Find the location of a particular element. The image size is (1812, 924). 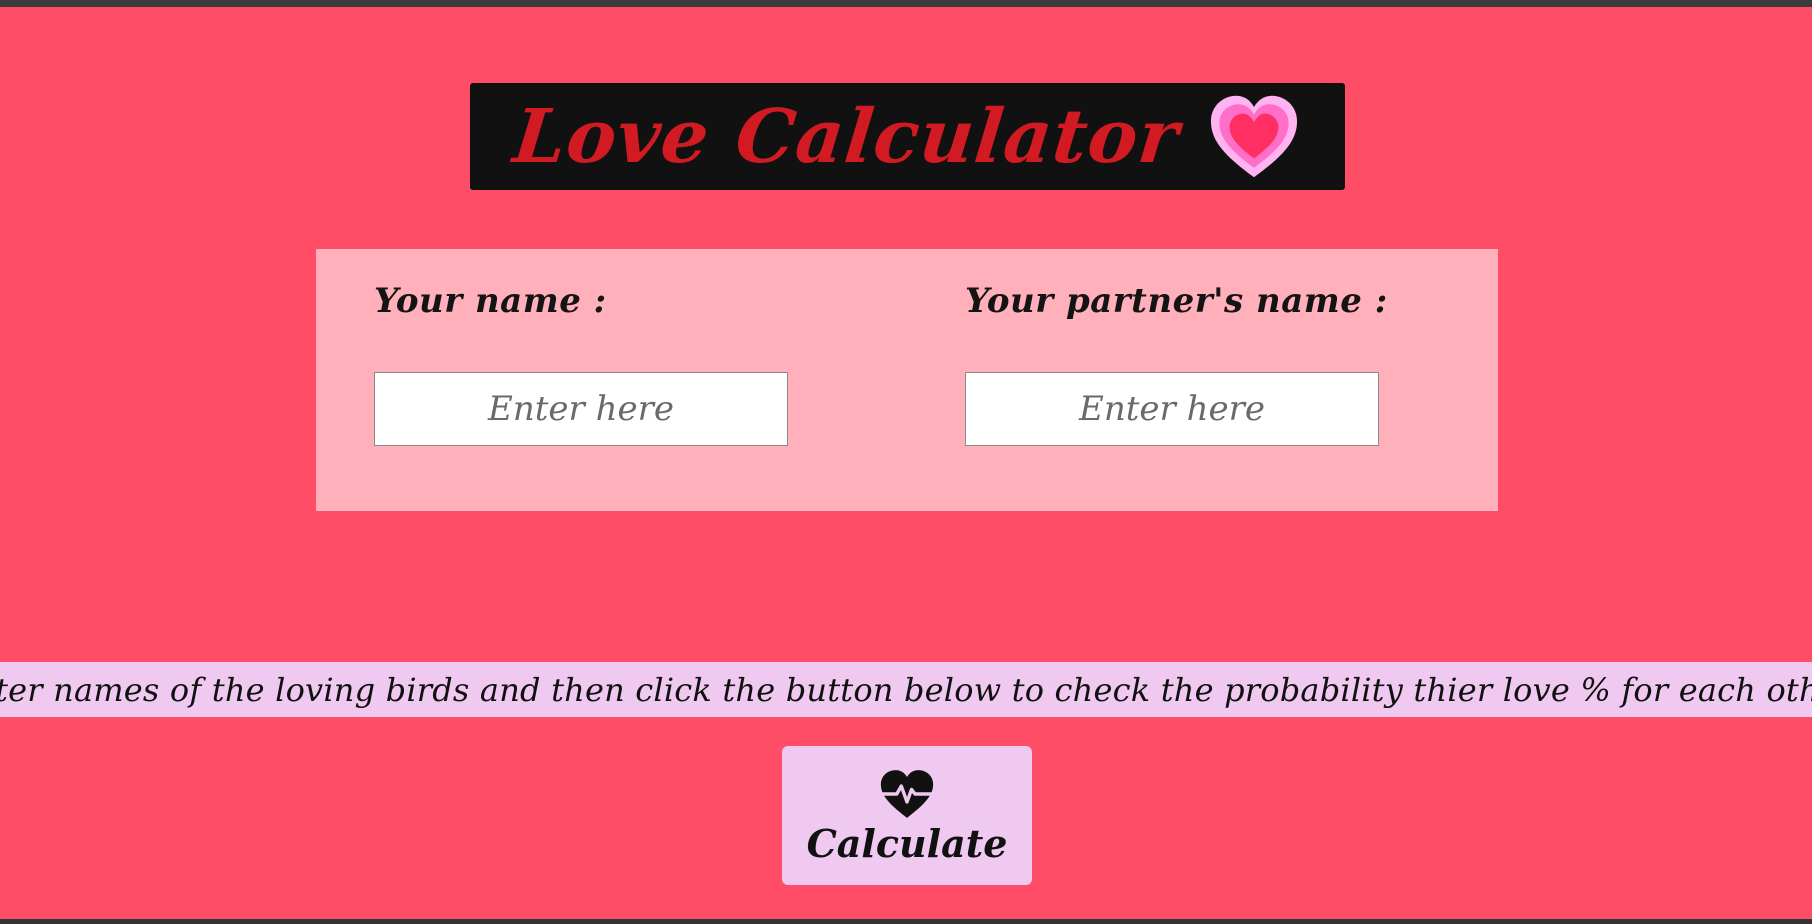

partner-name-label: Your partner's name : is located at coordinates (1176, 301).